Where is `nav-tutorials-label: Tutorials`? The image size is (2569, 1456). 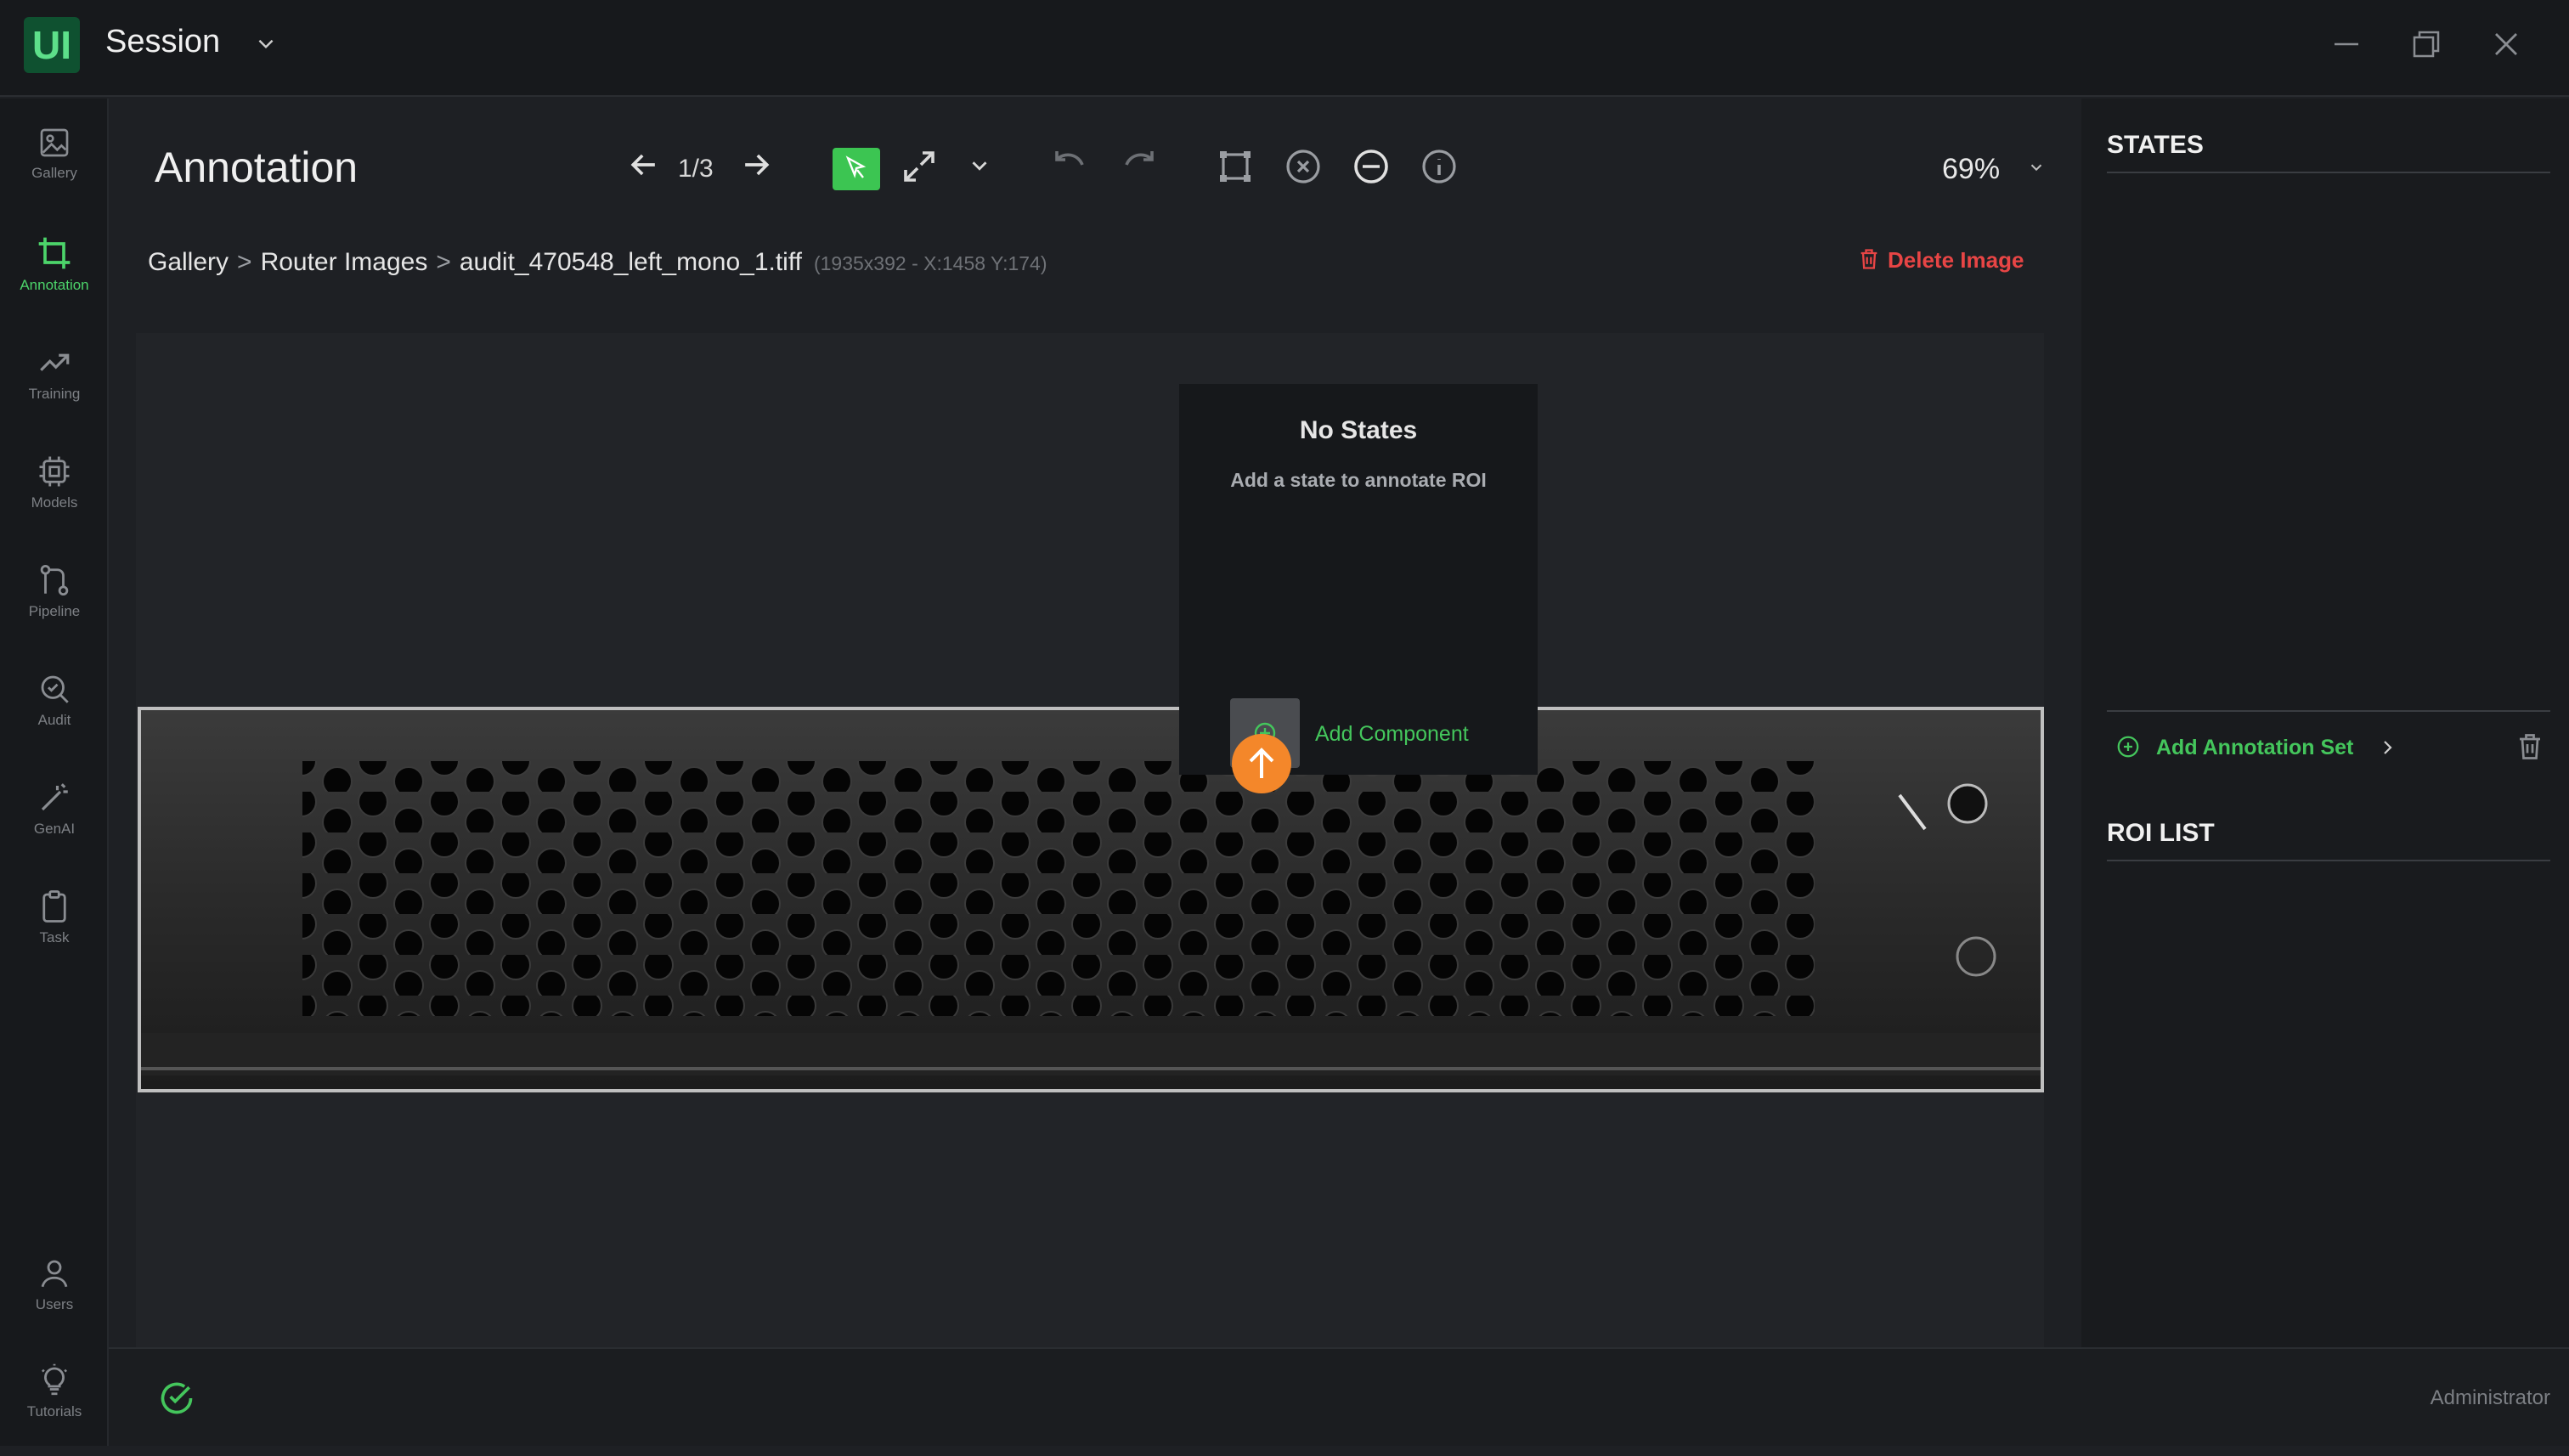
nav-tutorials-label: Tutorials is located at coordinates (54, 1411).